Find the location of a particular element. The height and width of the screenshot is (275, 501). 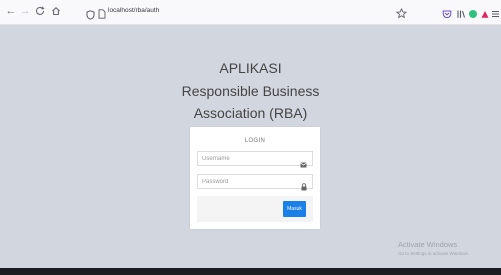

username-input is located at coordinates (250, 158).